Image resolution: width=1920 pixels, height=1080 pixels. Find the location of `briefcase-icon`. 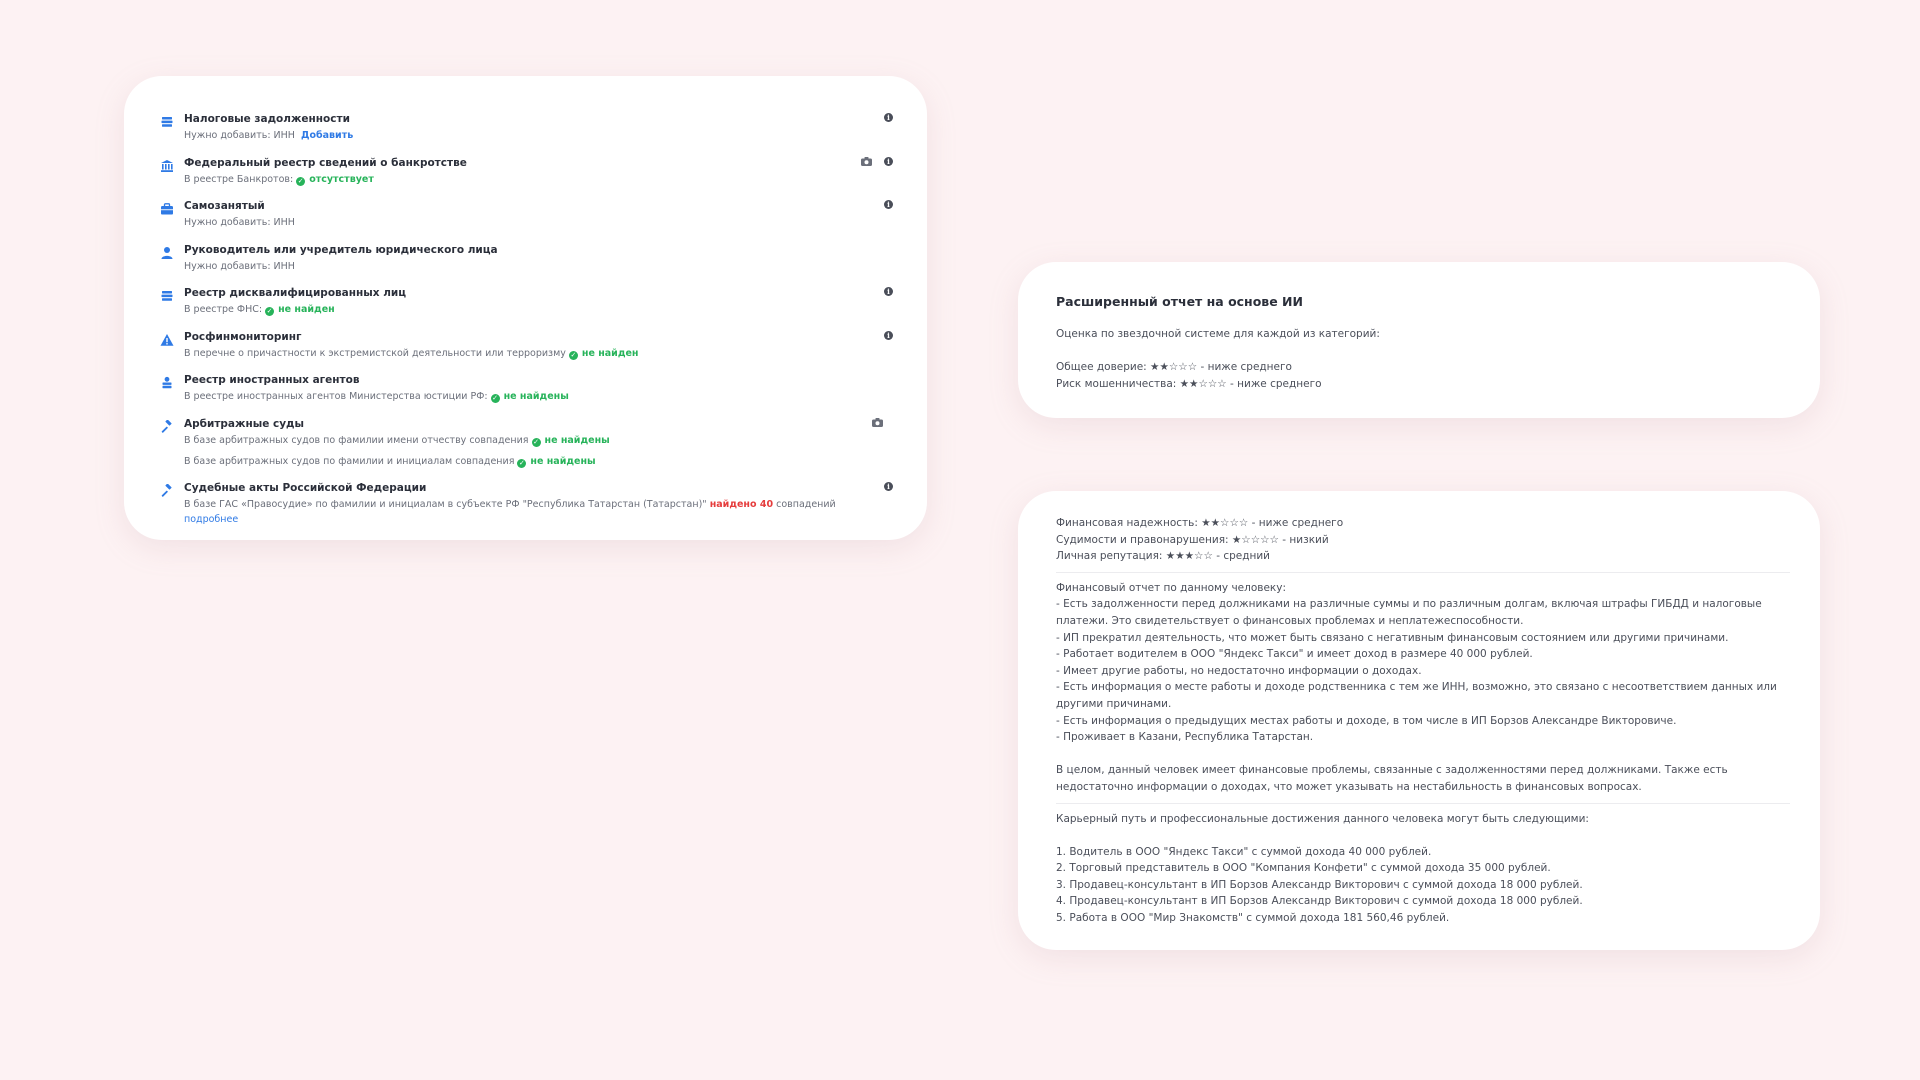

briefcase-icon is located at coordinates (167, 209).